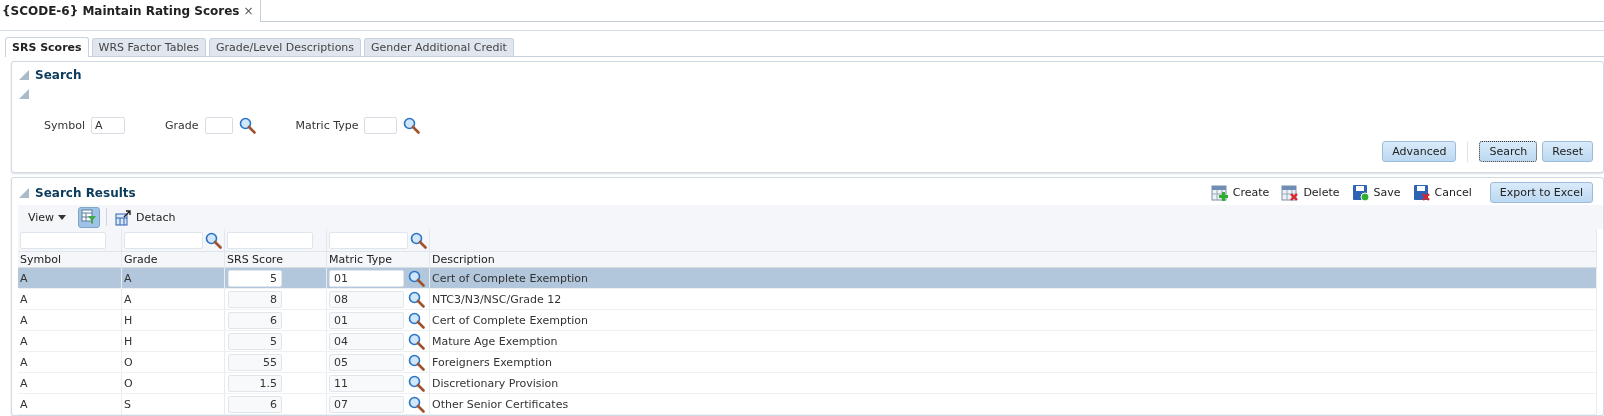 The height and width of the screenshot is (416, 1604). What do you see at coordinates (1013, 260) in the screenshot?
I see `column-header: Description` at bounding box center [1013, 260].